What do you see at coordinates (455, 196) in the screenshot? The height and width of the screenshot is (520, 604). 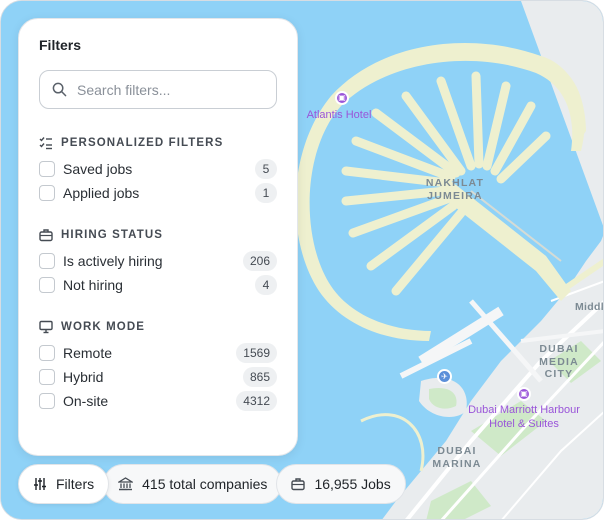 I see `nakhlat-label-line2: JUMEIRA` at bounding box center [455, 196].